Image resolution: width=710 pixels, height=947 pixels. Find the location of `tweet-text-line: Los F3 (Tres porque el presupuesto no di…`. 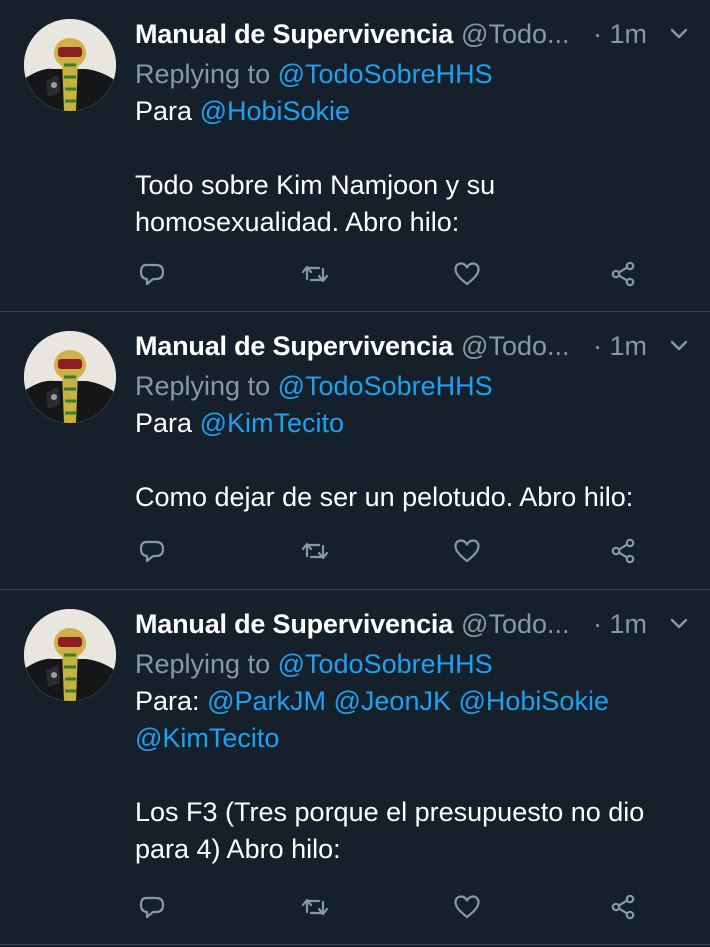

tweet-text-line: Los F3 (Tres porque el presupuesto no di… is located at coordinates (390, 812).